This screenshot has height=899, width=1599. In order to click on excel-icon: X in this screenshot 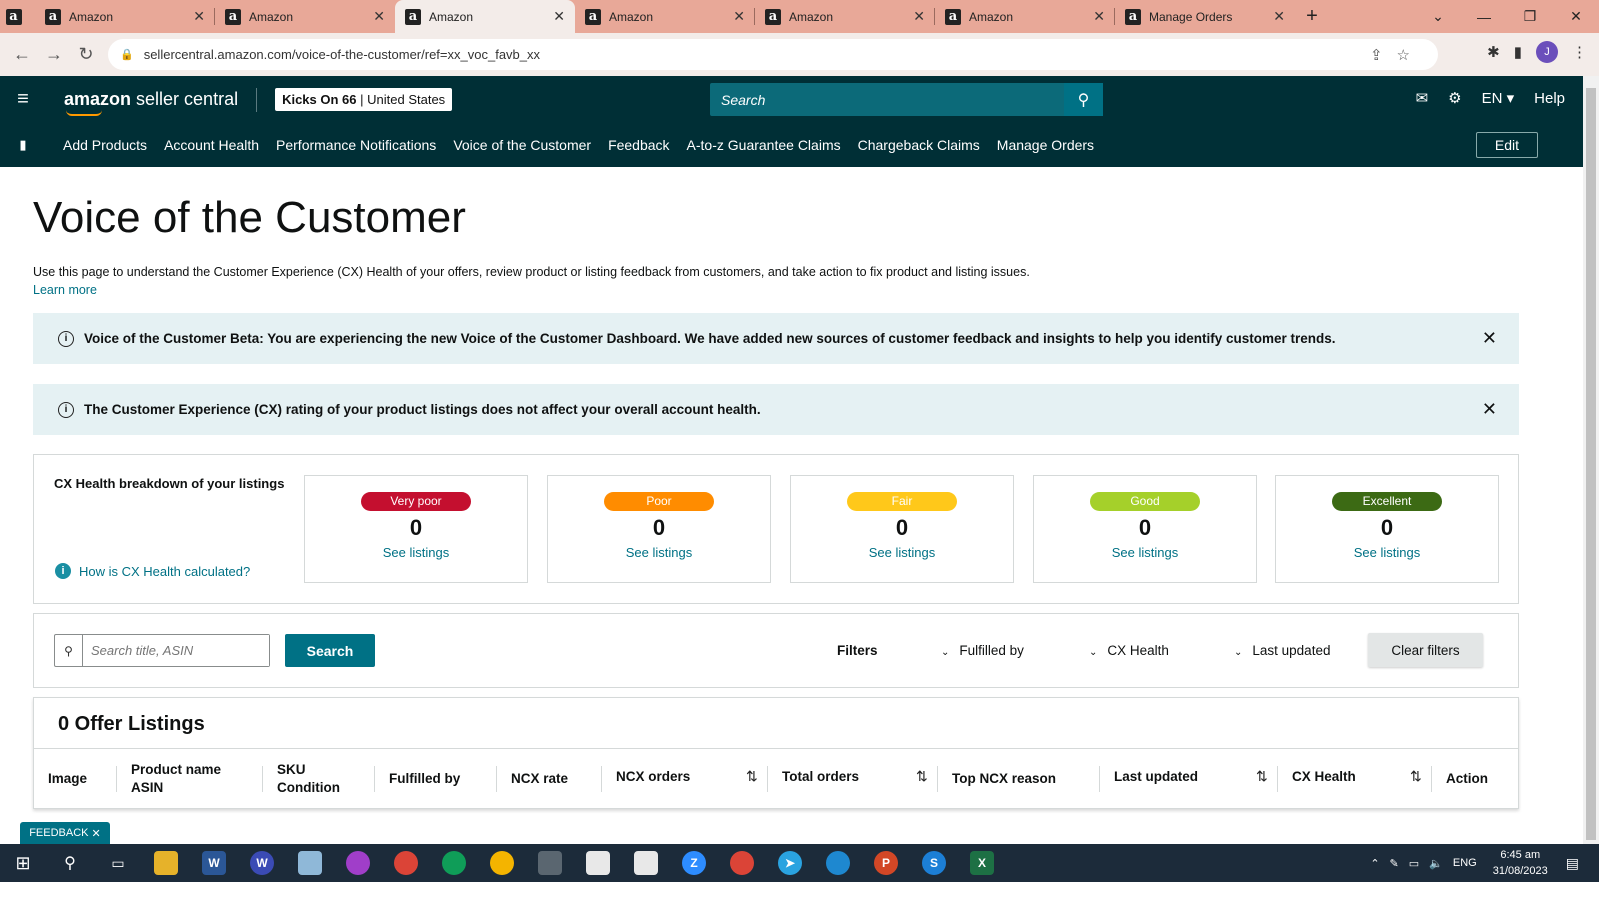, I will do `click(982, 863)`.